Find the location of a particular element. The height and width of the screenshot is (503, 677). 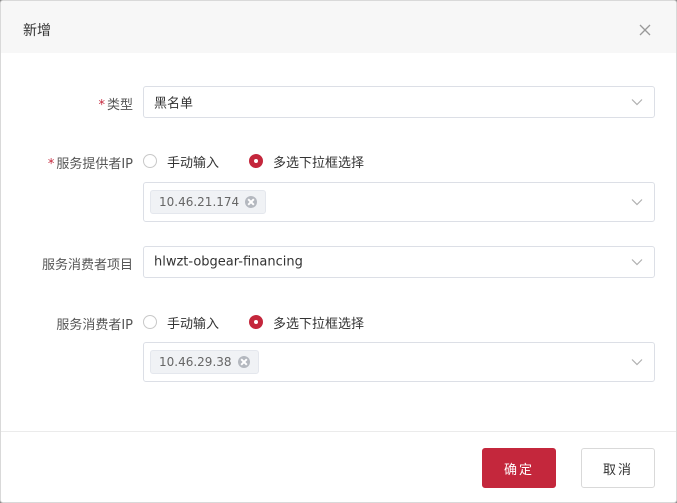

consumer-ip-label: 服务消费者IP is located at coordinates (67, 323).